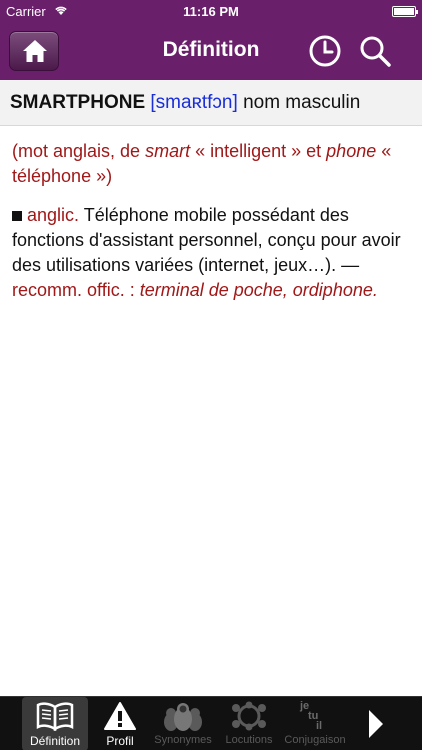 This screenshot has width=422, height=750. Describe the element at coordinates (55, 716) in the screenshot. I see `book-icon` at that location.